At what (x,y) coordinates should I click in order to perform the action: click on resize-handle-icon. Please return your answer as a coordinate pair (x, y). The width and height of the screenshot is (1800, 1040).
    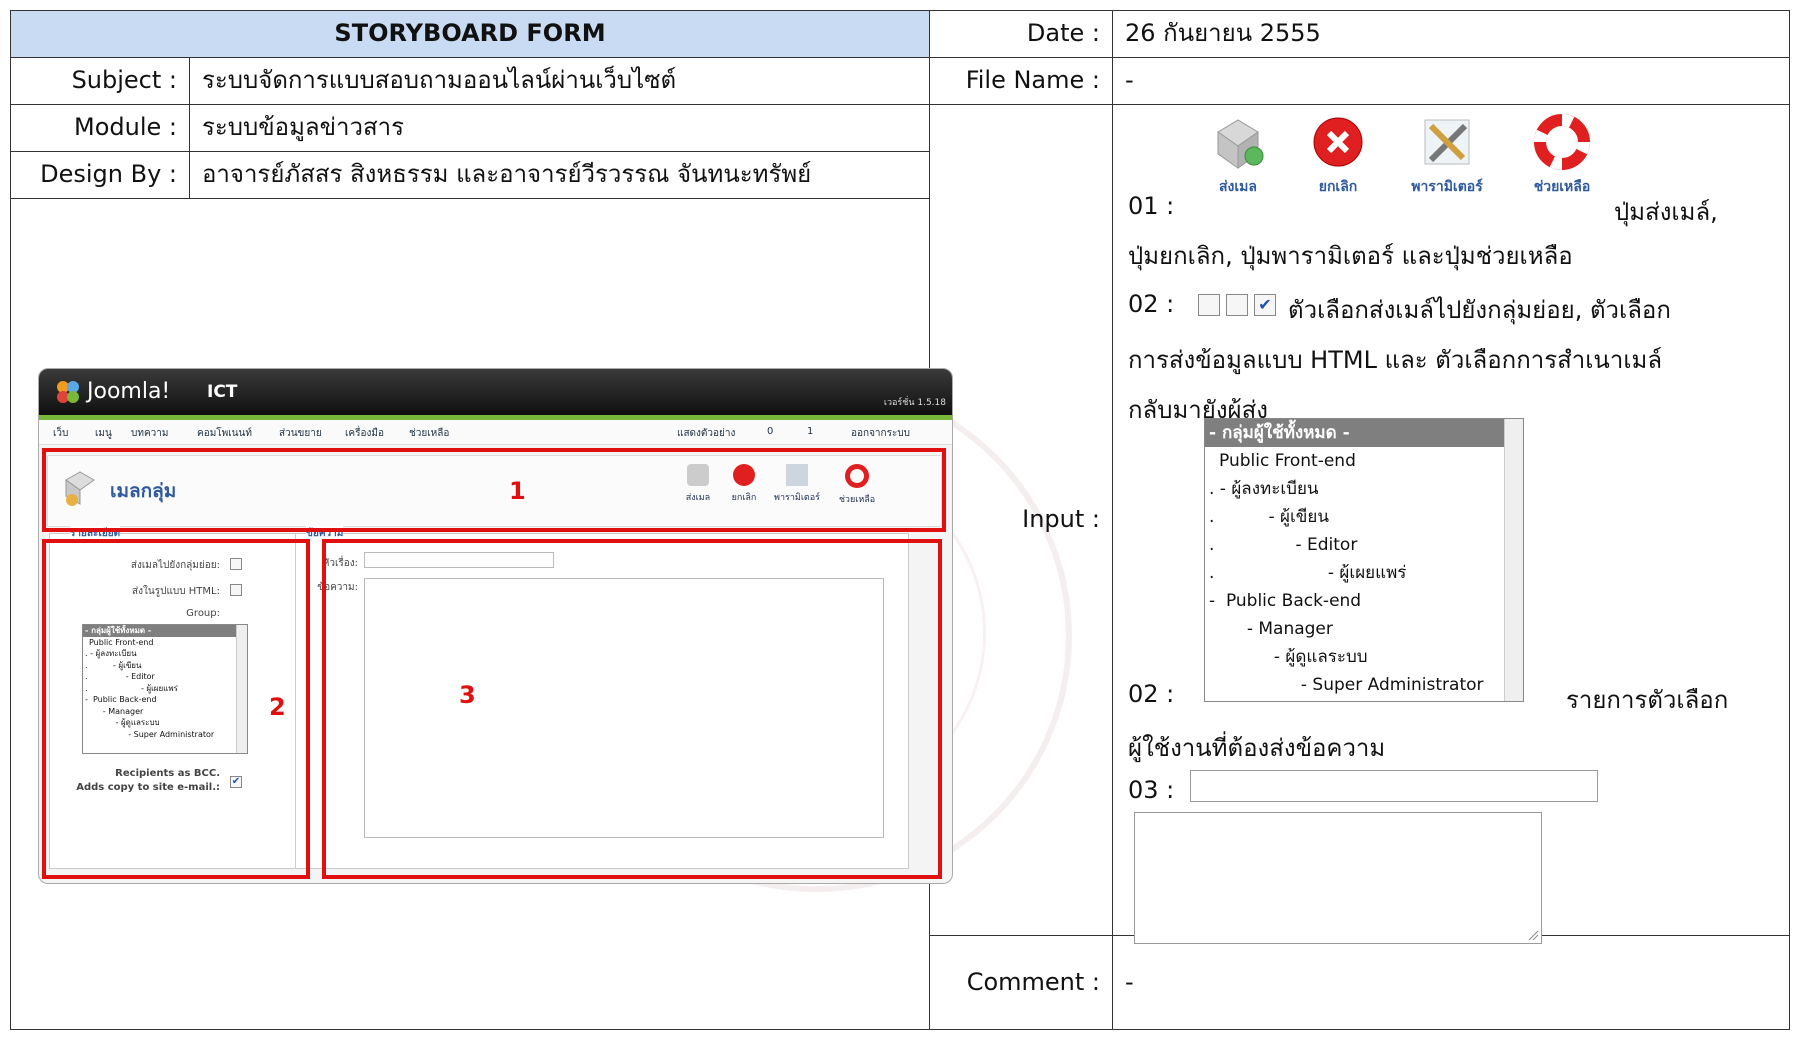
    Looking at the image, I should click on (1533, 935).